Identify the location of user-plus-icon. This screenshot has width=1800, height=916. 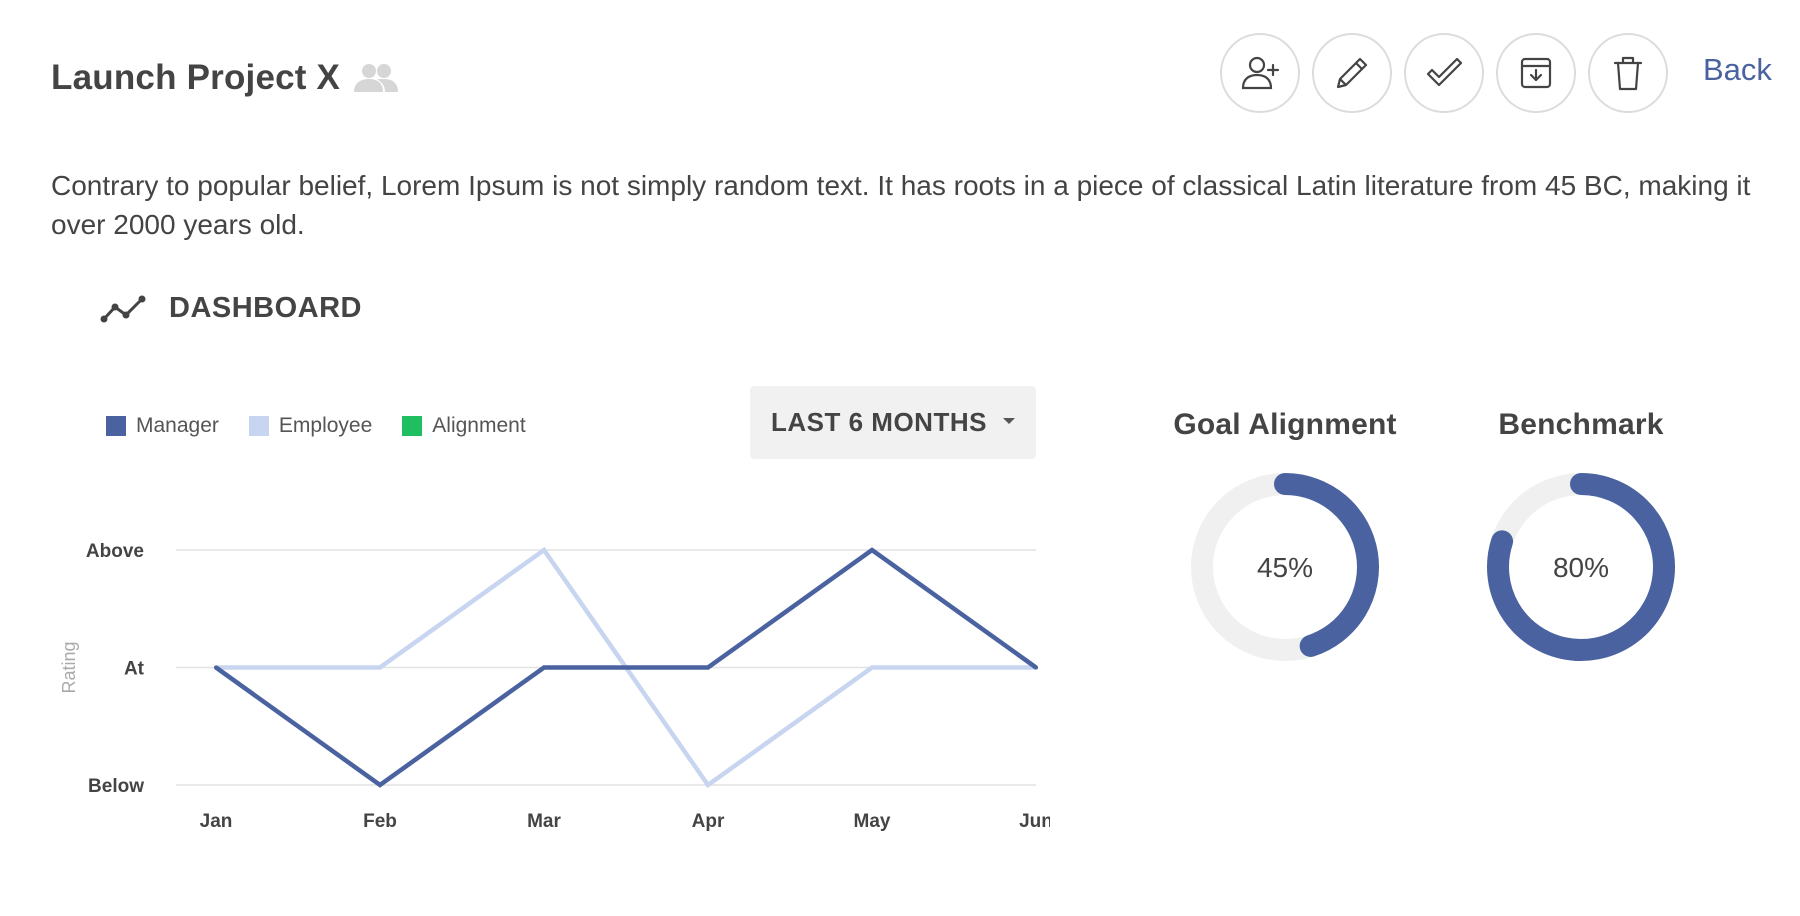
(1260, 73).